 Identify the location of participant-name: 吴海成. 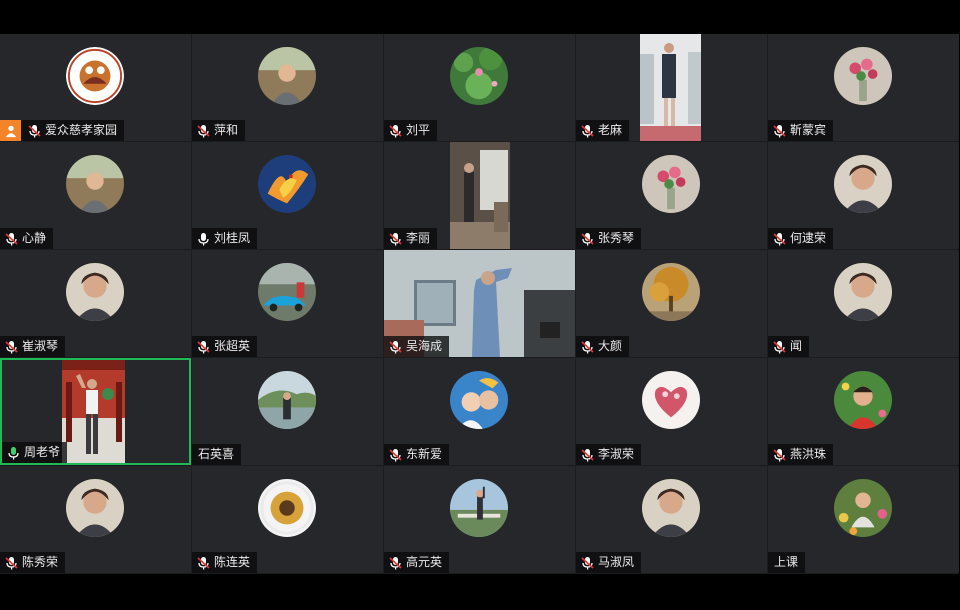
(424, 346).